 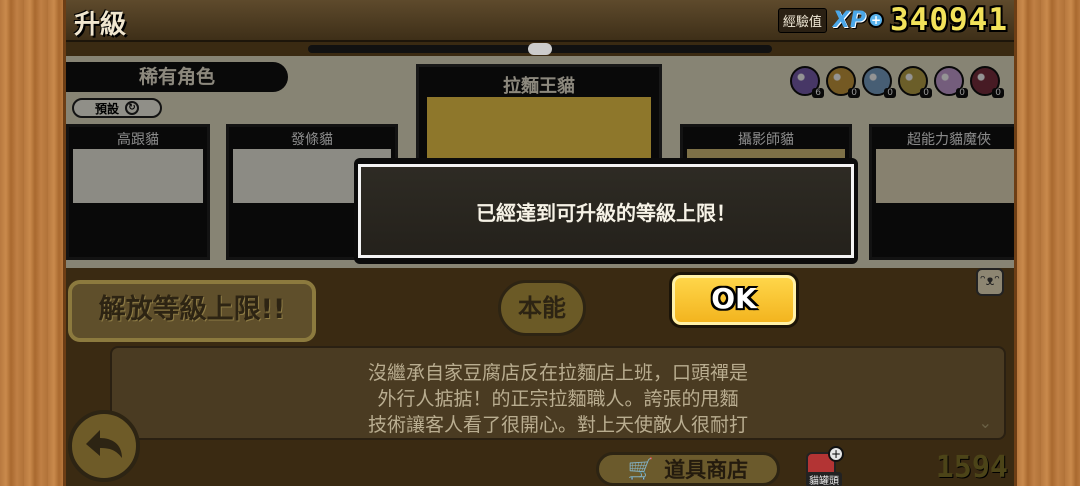 I want to click on plus-icon: +, so click(x=836, y=454).